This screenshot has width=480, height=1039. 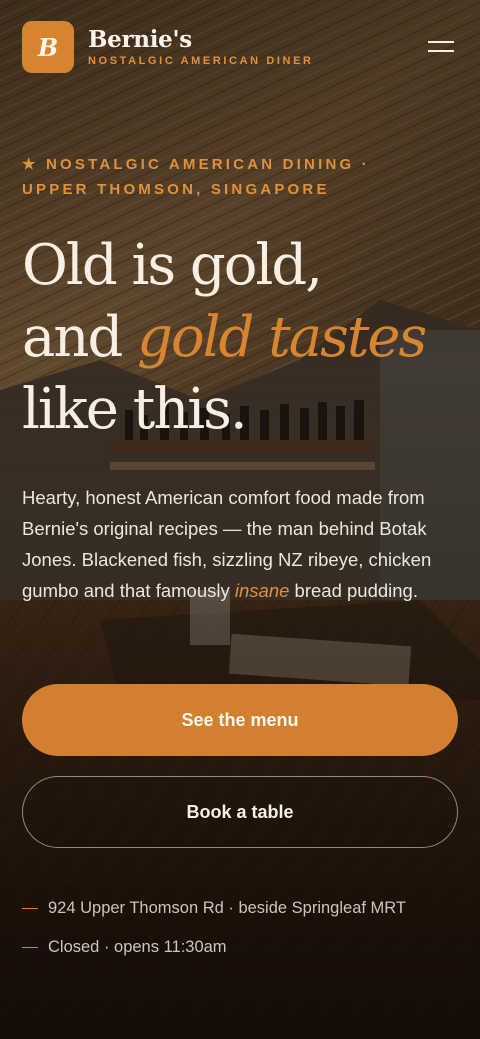 I want to click on hours-line: Closed · opens 11:30am, so click(x=124, y=947).